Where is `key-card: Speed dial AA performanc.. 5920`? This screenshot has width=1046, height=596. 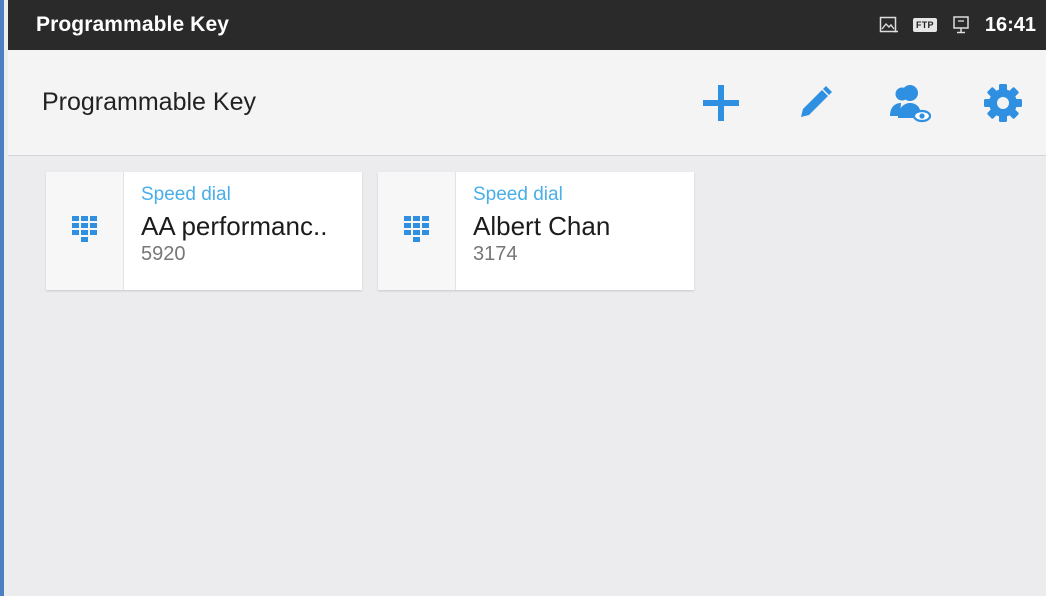 key-card: Speed dial AA performanc.. 5920 is located at coordinates (204, 231).